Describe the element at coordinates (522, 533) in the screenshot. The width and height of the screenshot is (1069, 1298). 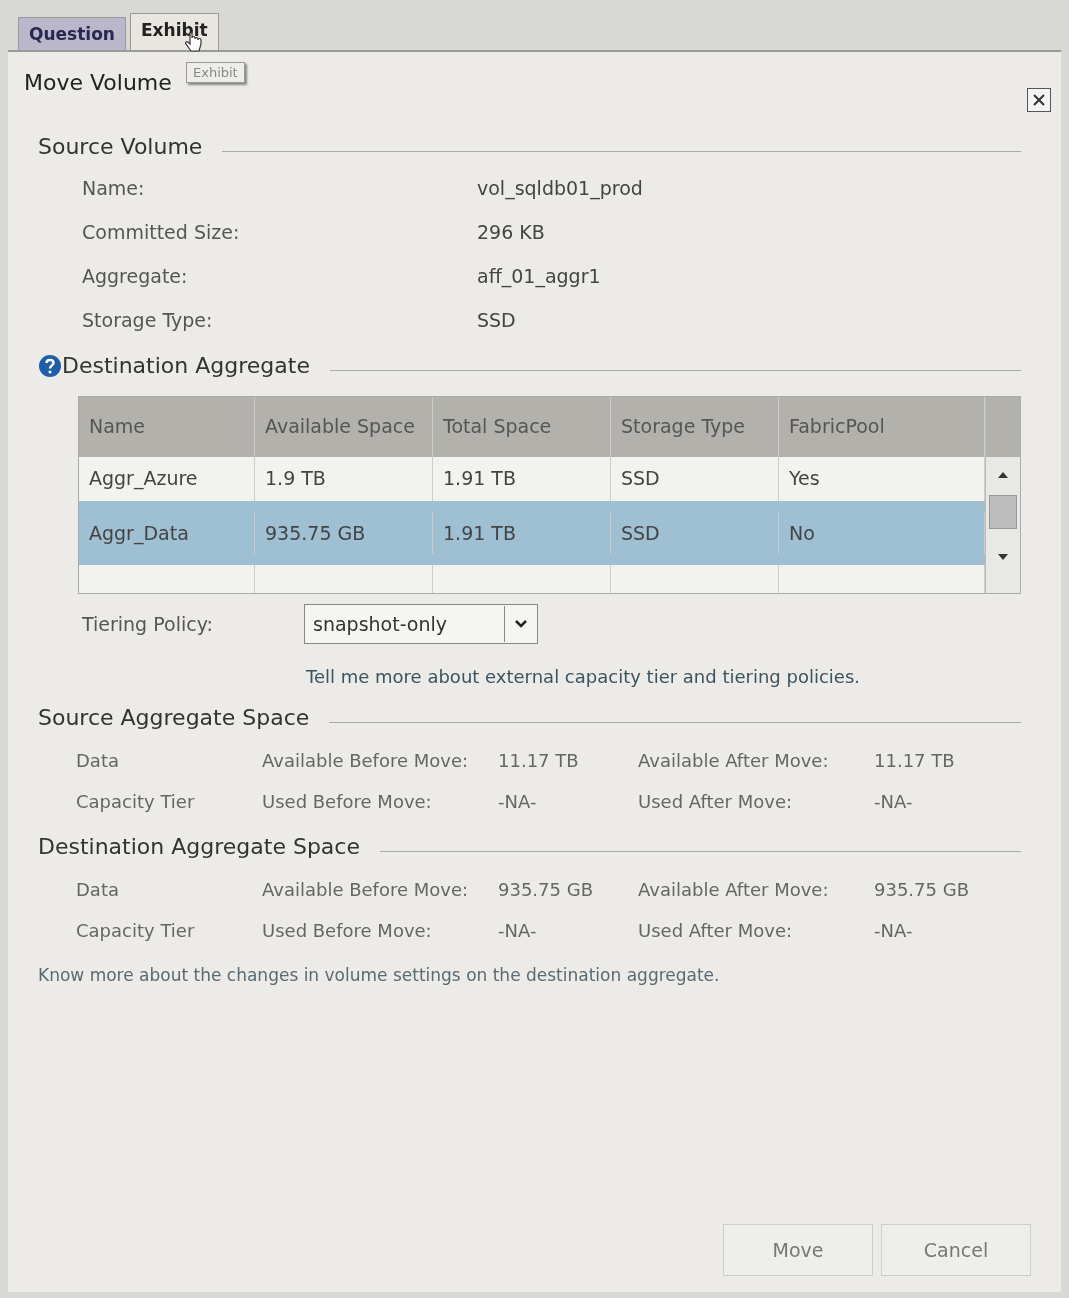
I see `table-cell: 1.91 TB` at that location.